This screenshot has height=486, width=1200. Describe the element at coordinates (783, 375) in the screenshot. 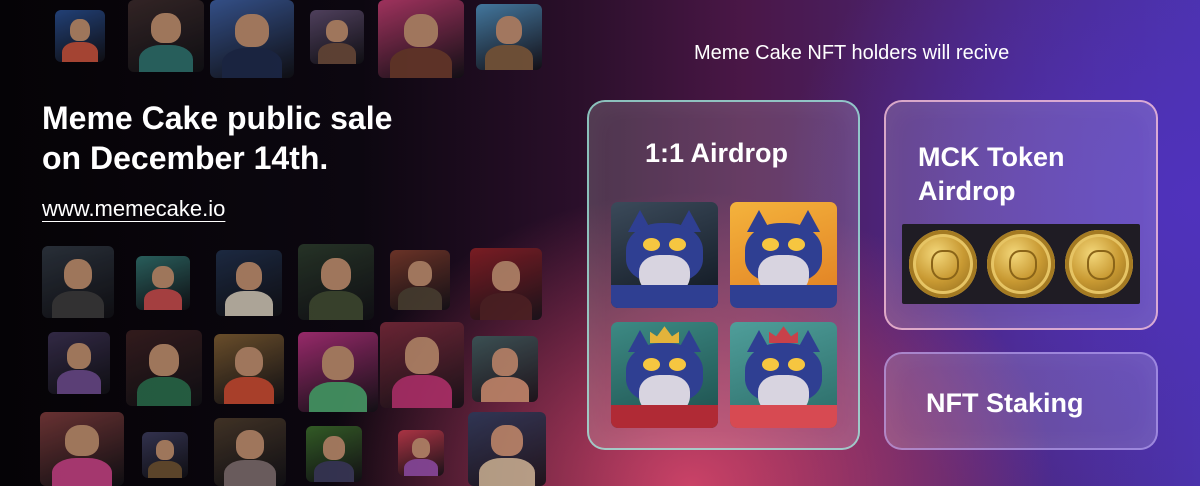

I see `cat-nft-robe-image` at that location.